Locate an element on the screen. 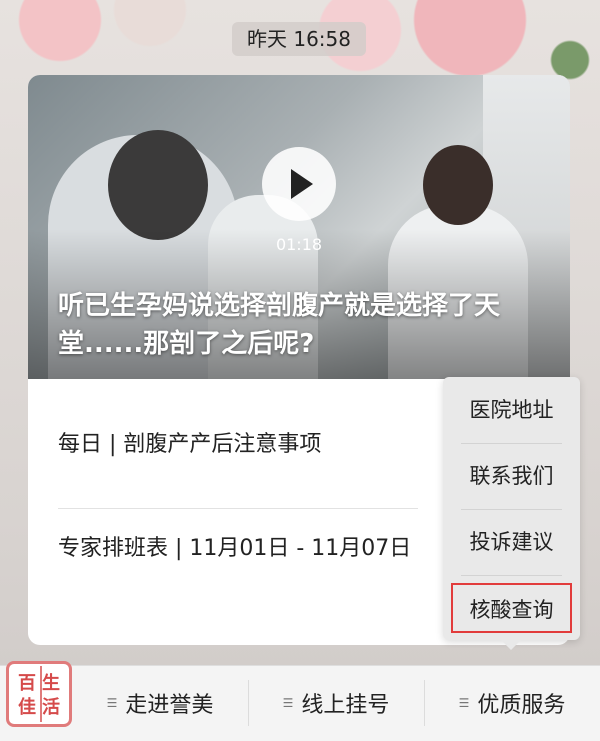  menu-item-nucleic-acid-query: 核酸查询 is located at coordinates (511, 608).